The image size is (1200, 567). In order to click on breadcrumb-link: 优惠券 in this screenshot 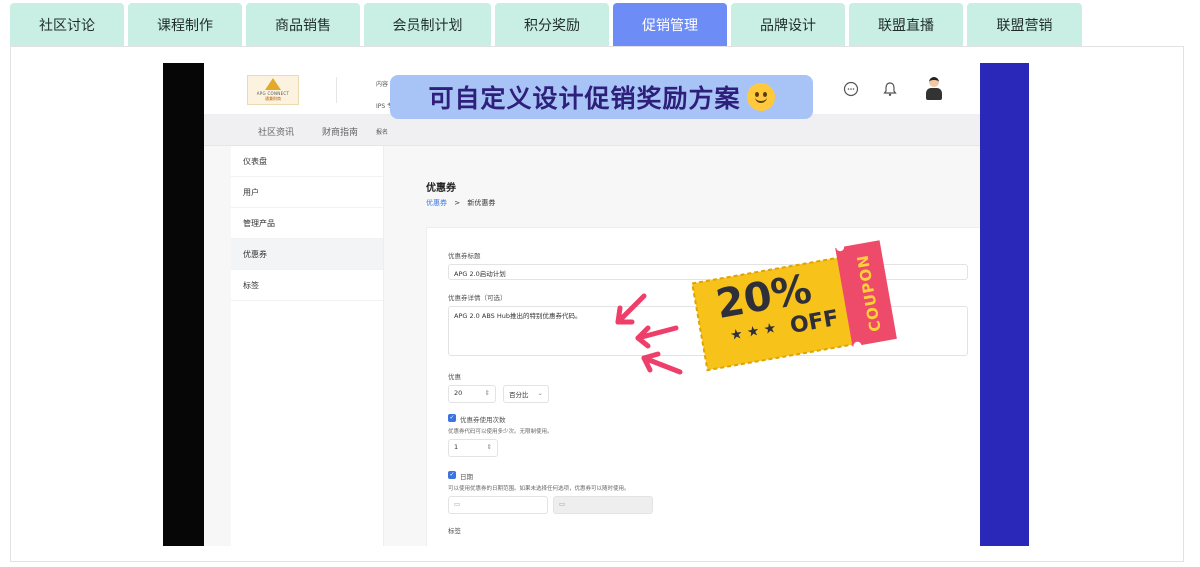, I will do `click(436, 203)`.